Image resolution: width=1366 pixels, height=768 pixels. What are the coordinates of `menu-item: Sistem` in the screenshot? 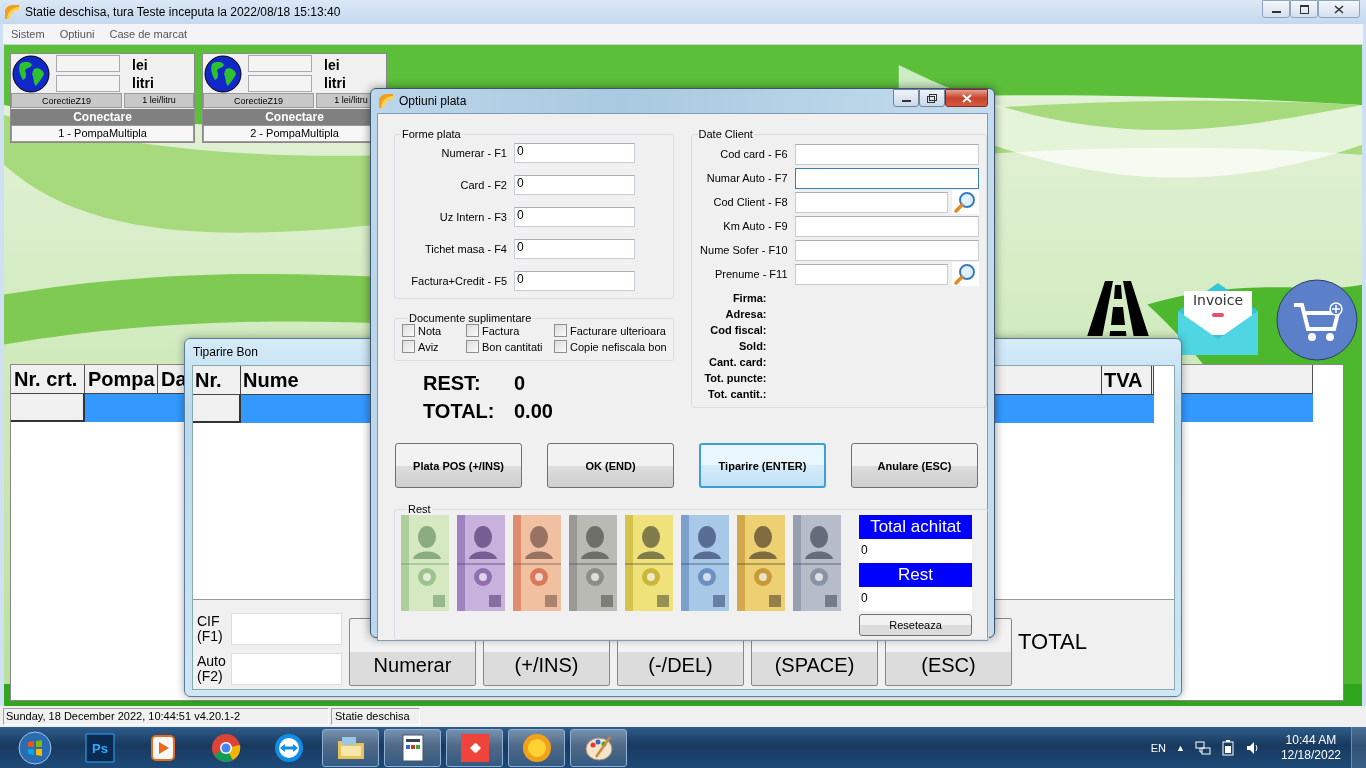 It's located at (28, 34).